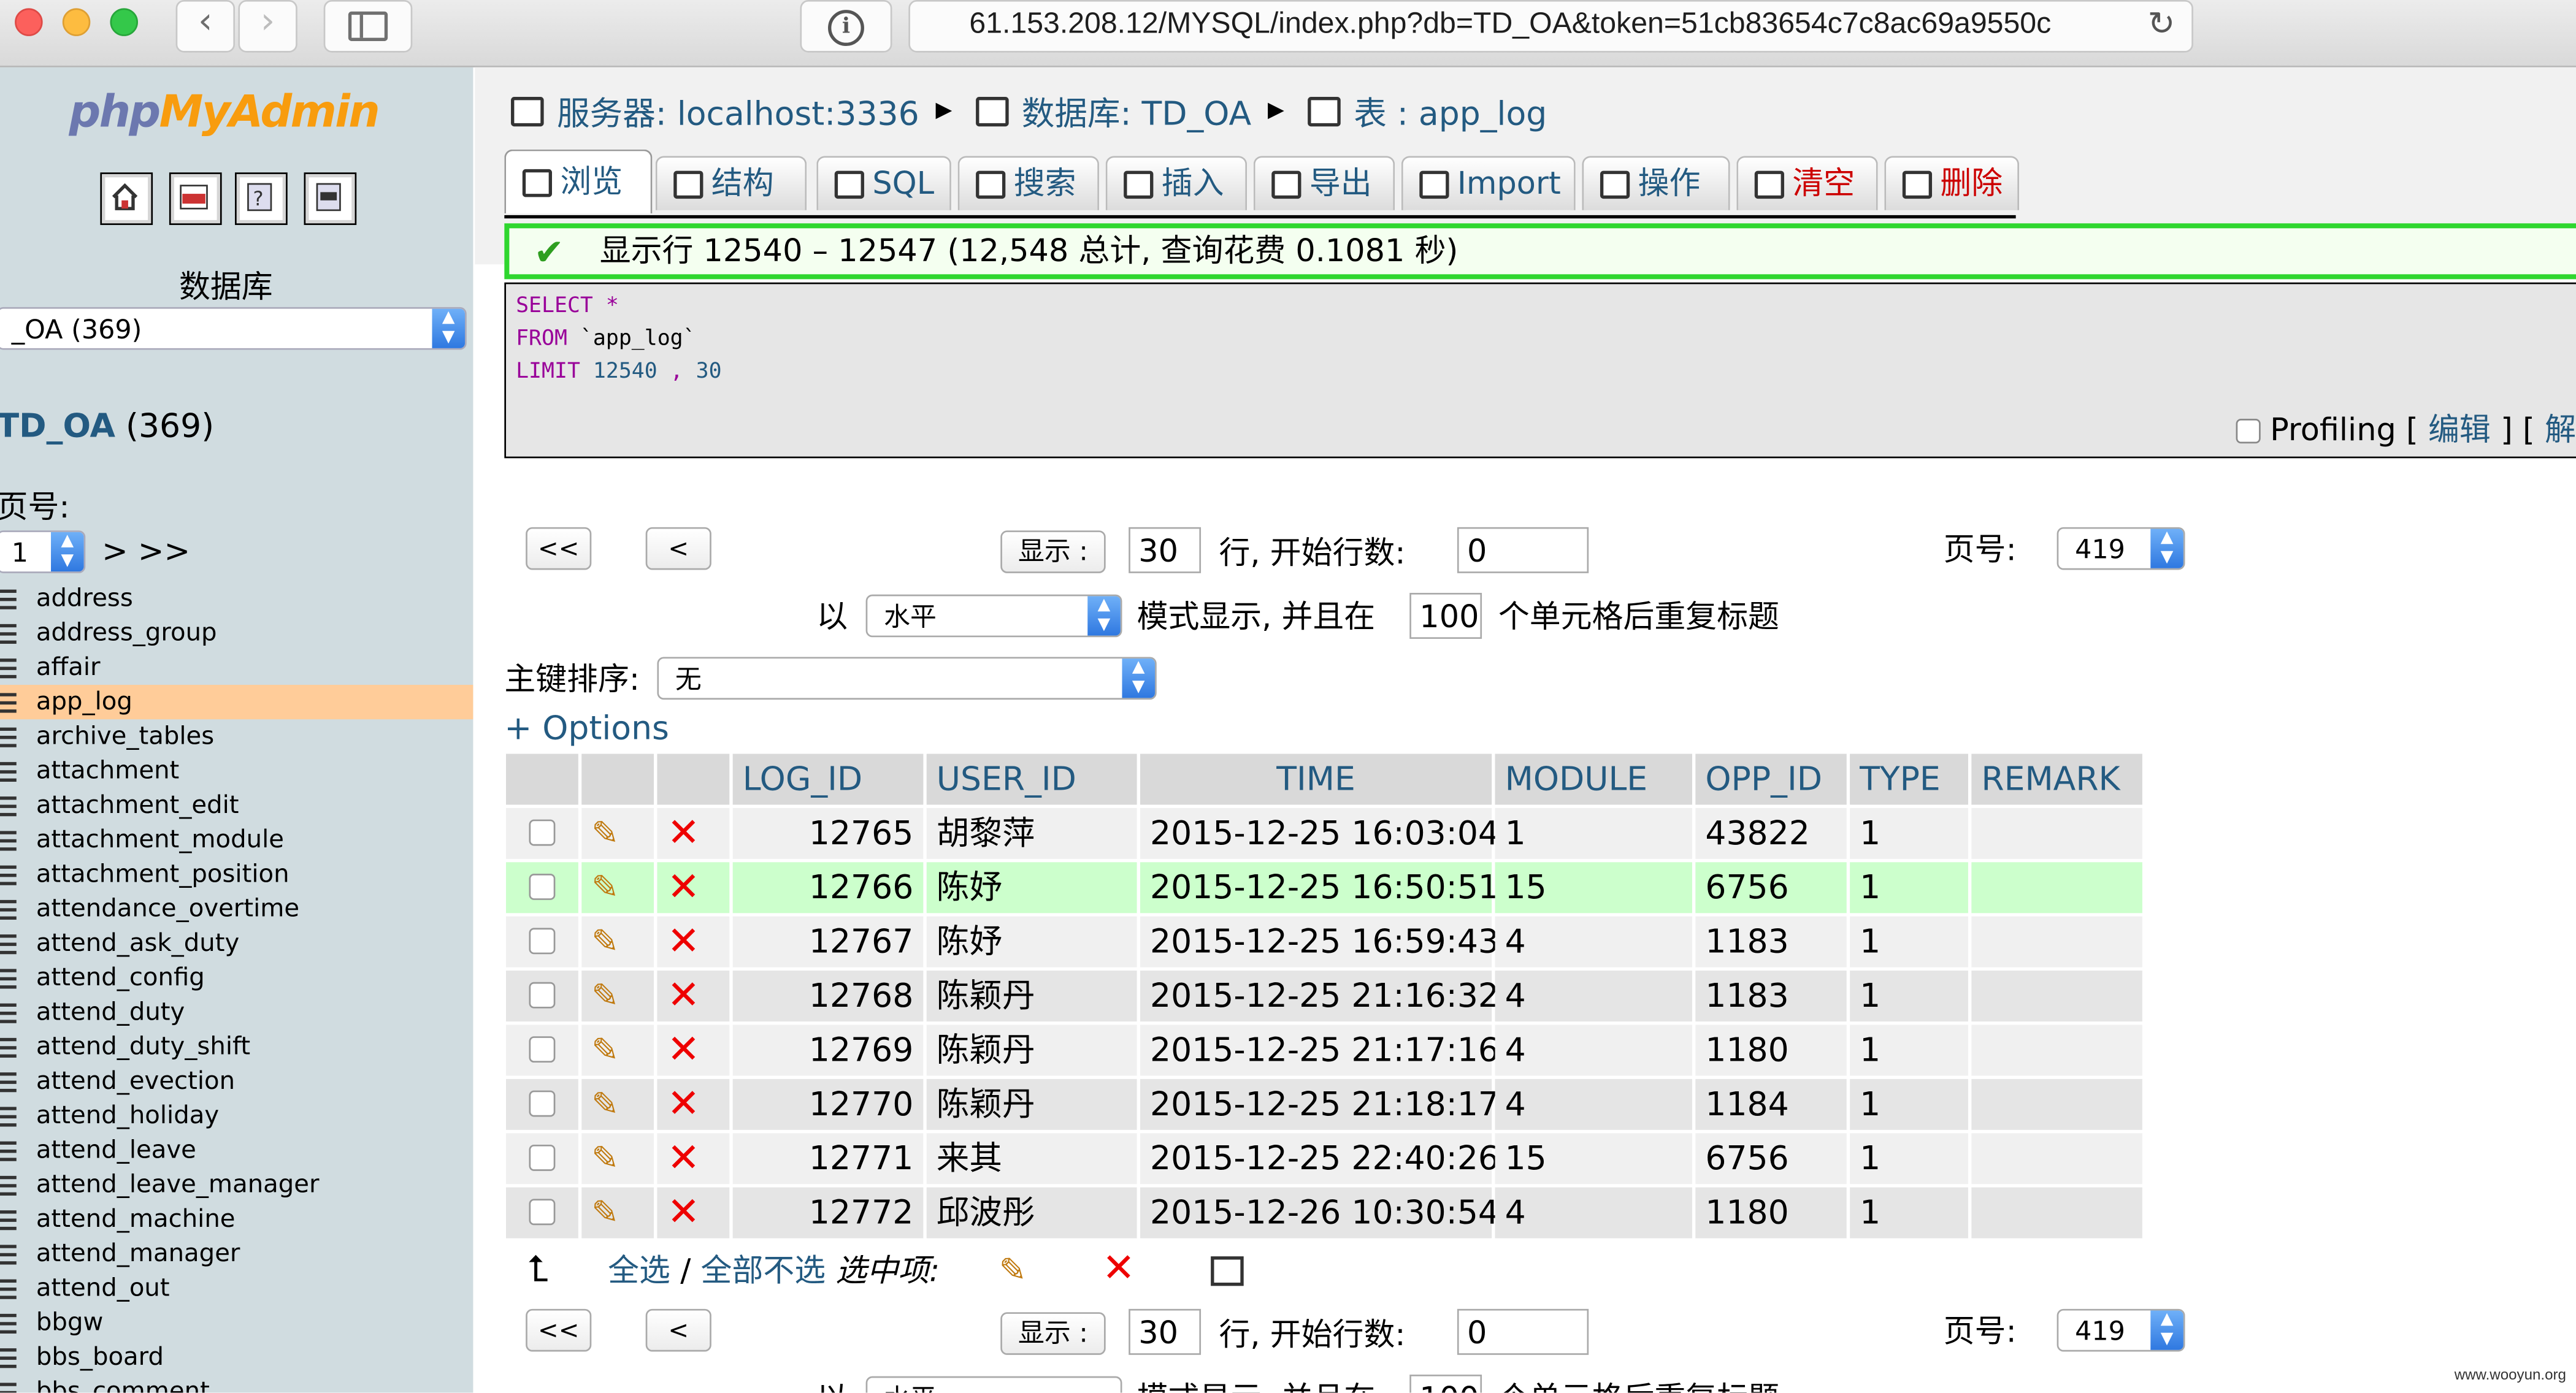 This screenshot has width=2576, height=1393. I want to click on column-header-log-id: LOG_ID, so click(828, 780).